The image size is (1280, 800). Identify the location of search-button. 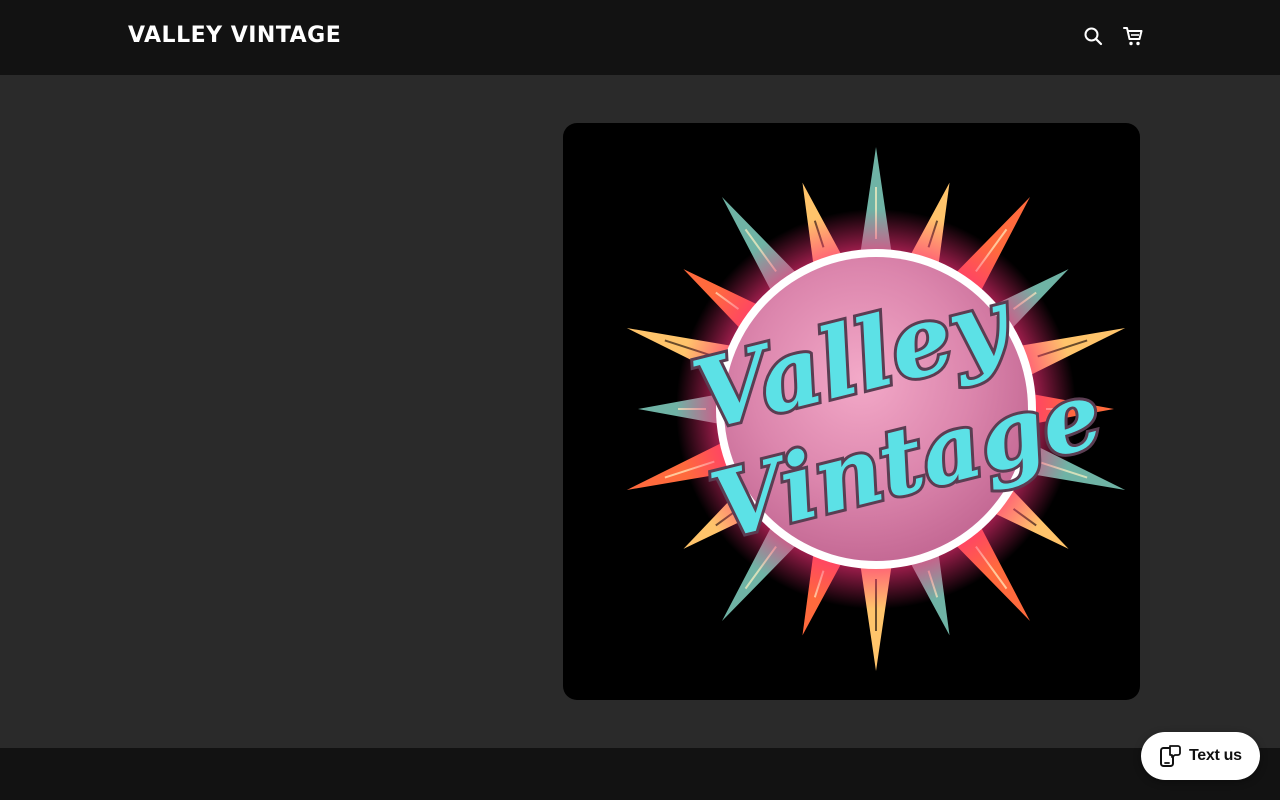
(1093, 36).